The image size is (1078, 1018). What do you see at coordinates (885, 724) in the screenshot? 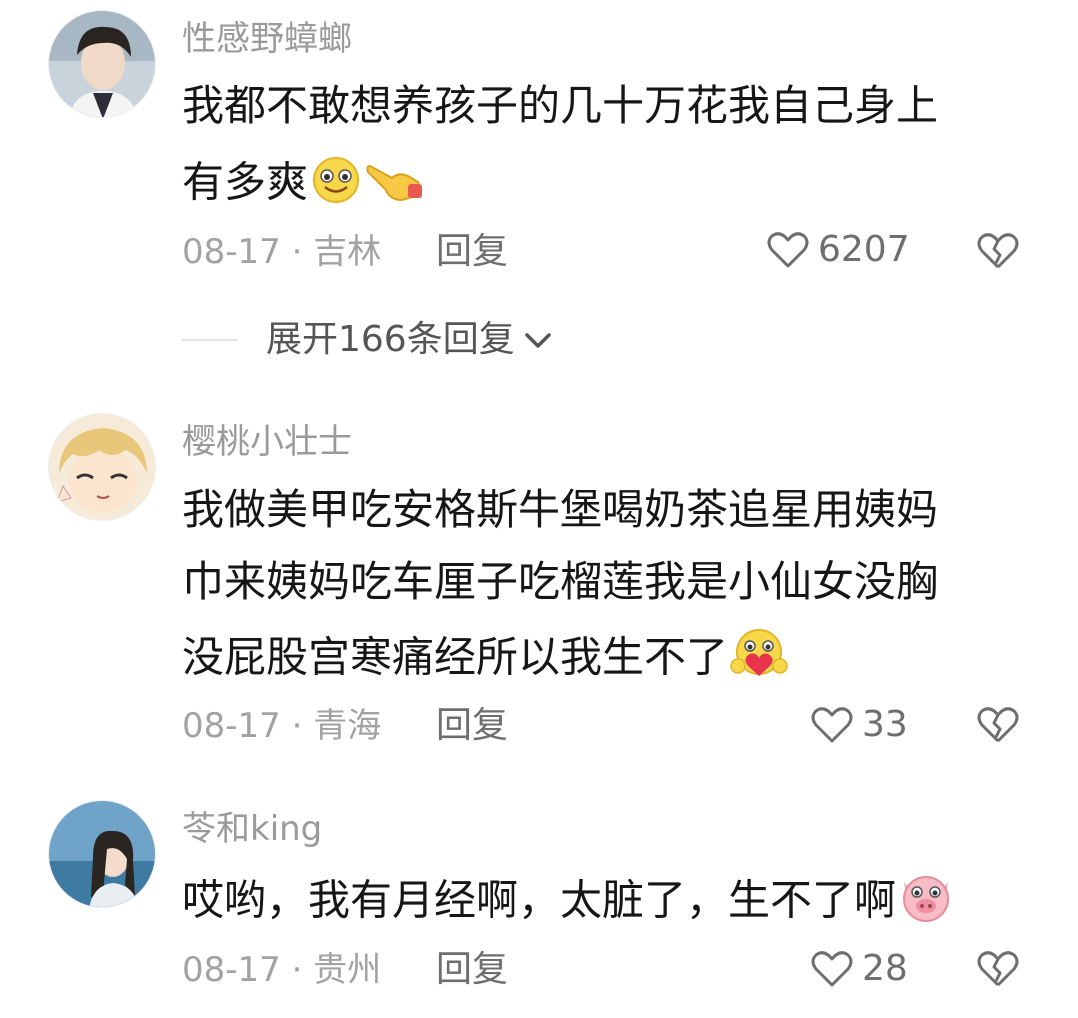
I see `like-count: 33` at bounding box center [885, 724].